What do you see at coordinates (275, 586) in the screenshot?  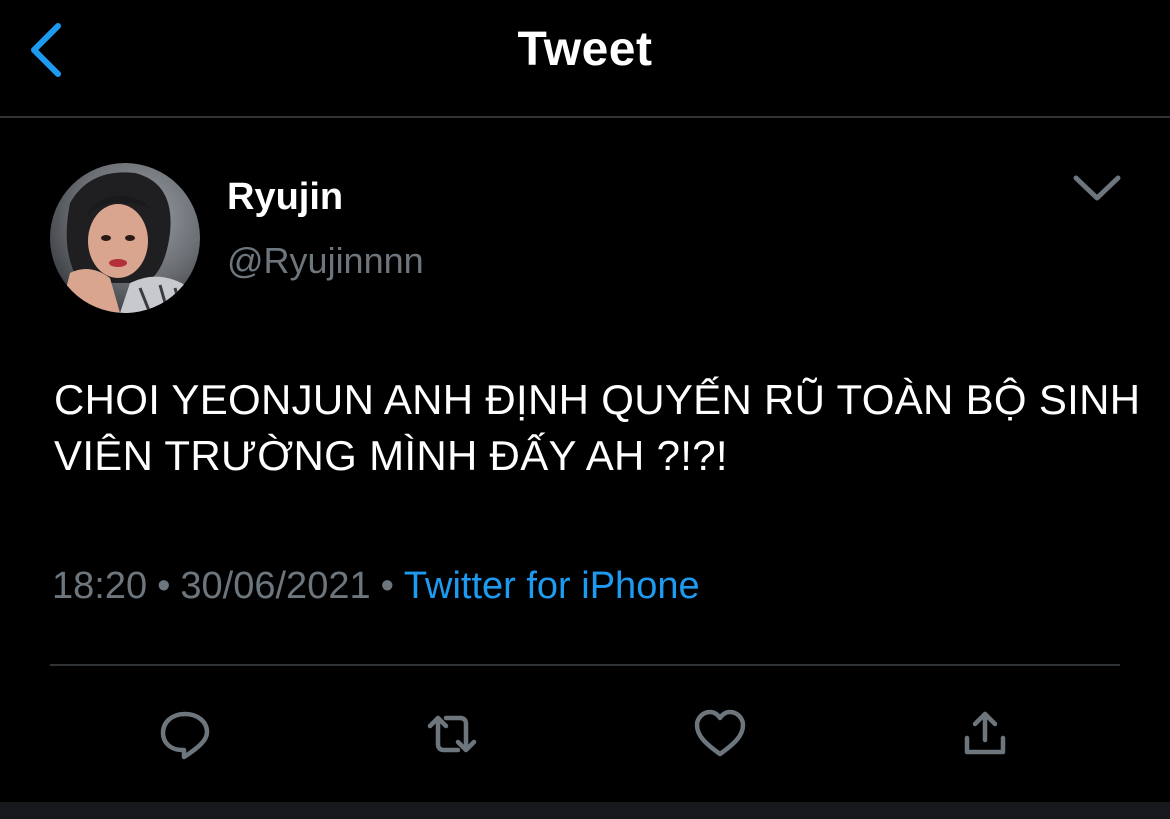 I see `tweet-date: 30/06/2021` at bounding box center [275, 586].